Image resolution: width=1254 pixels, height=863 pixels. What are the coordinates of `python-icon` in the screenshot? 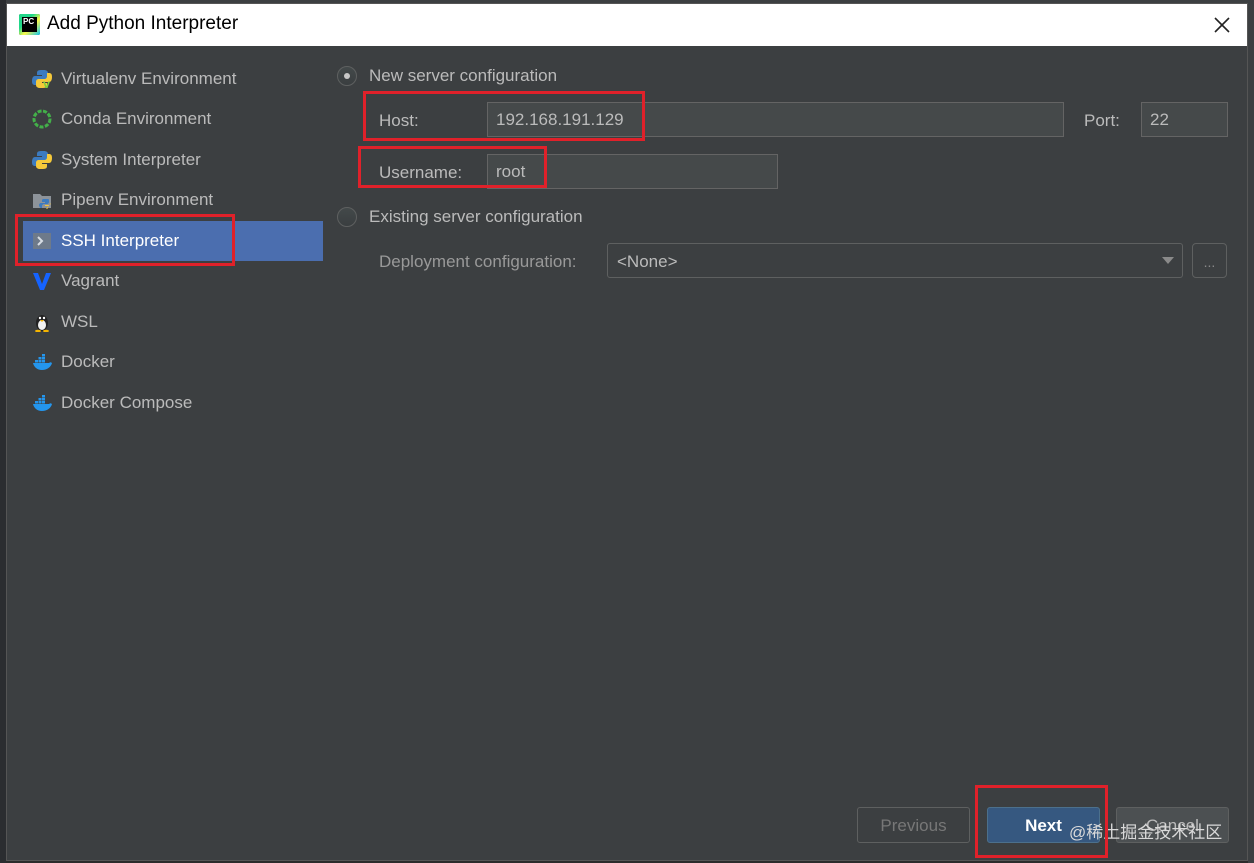 It's located at (42, 160).